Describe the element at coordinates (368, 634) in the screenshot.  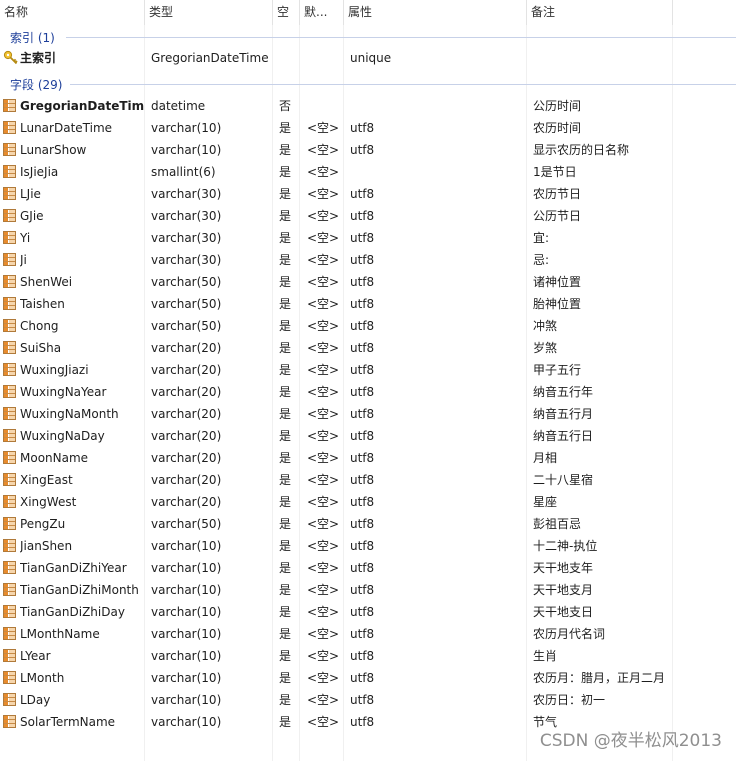
I see `field-row: LMonthName varchar(10) 是 <空> utf8 农历月代名词` at that location.